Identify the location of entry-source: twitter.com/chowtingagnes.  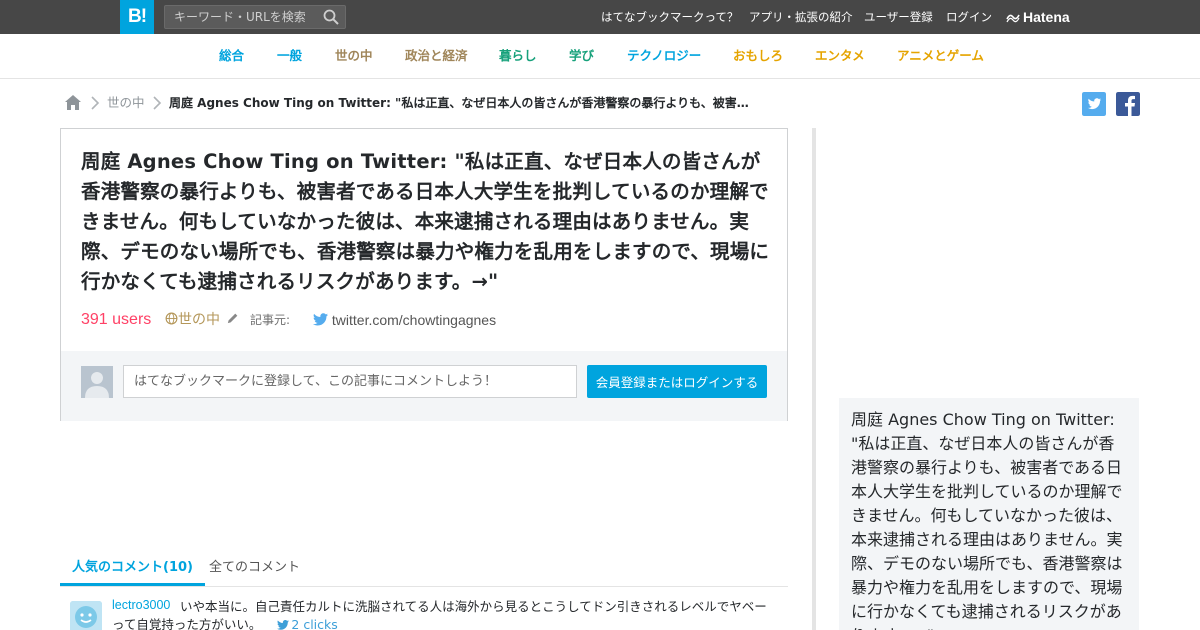
(404, 320).